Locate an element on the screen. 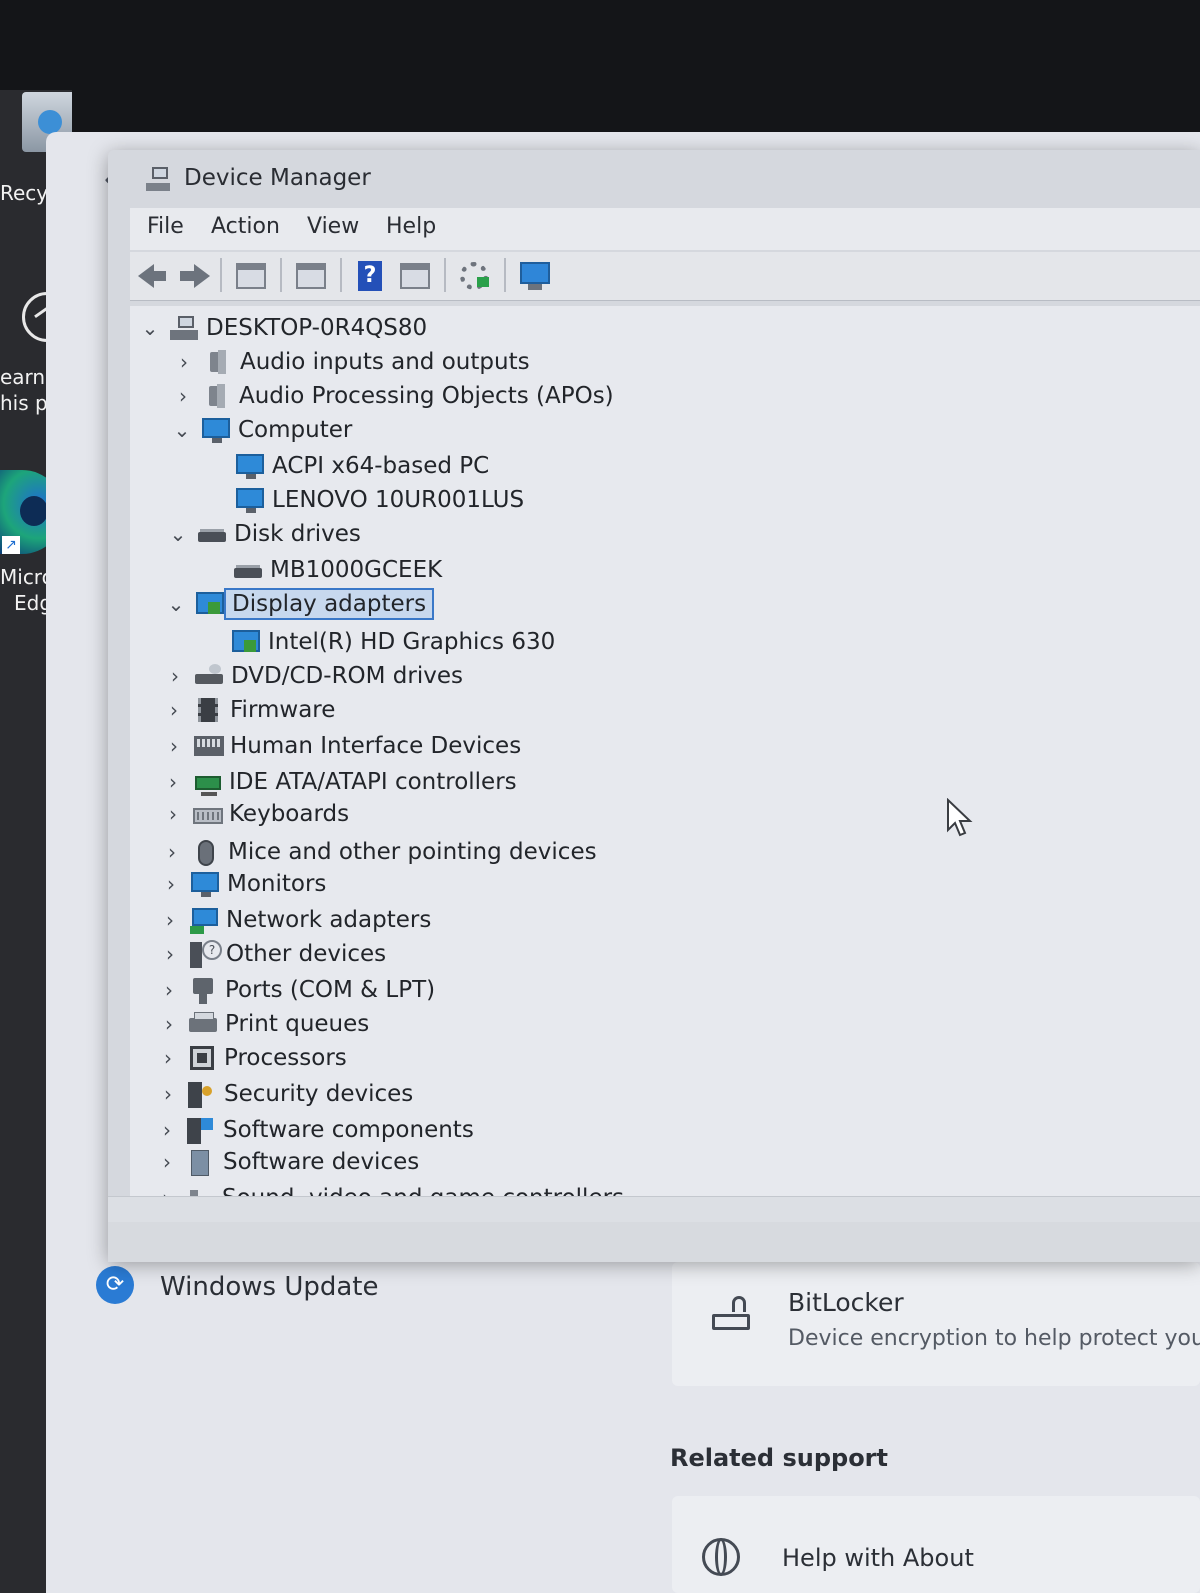 This screenshot has height=1593, width=1200. hid-icon is located at coordinates (209, 746).